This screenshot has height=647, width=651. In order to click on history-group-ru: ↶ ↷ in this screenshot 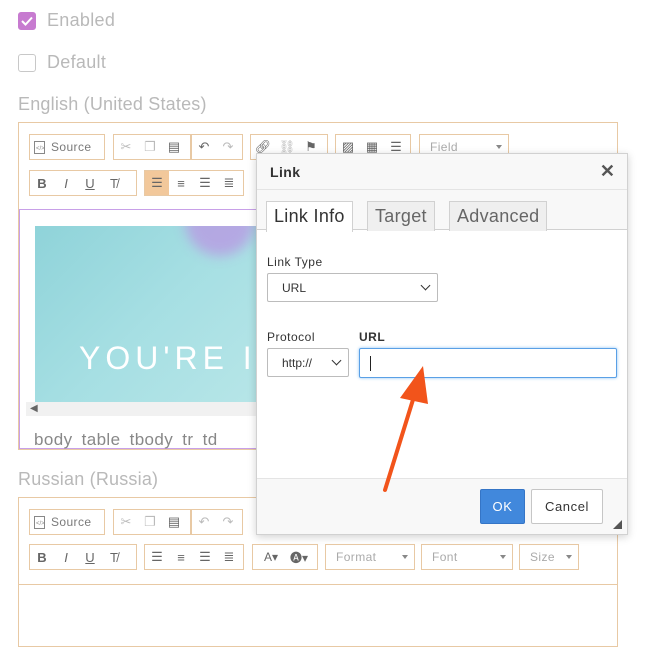, I will do `click(217, 522)`.